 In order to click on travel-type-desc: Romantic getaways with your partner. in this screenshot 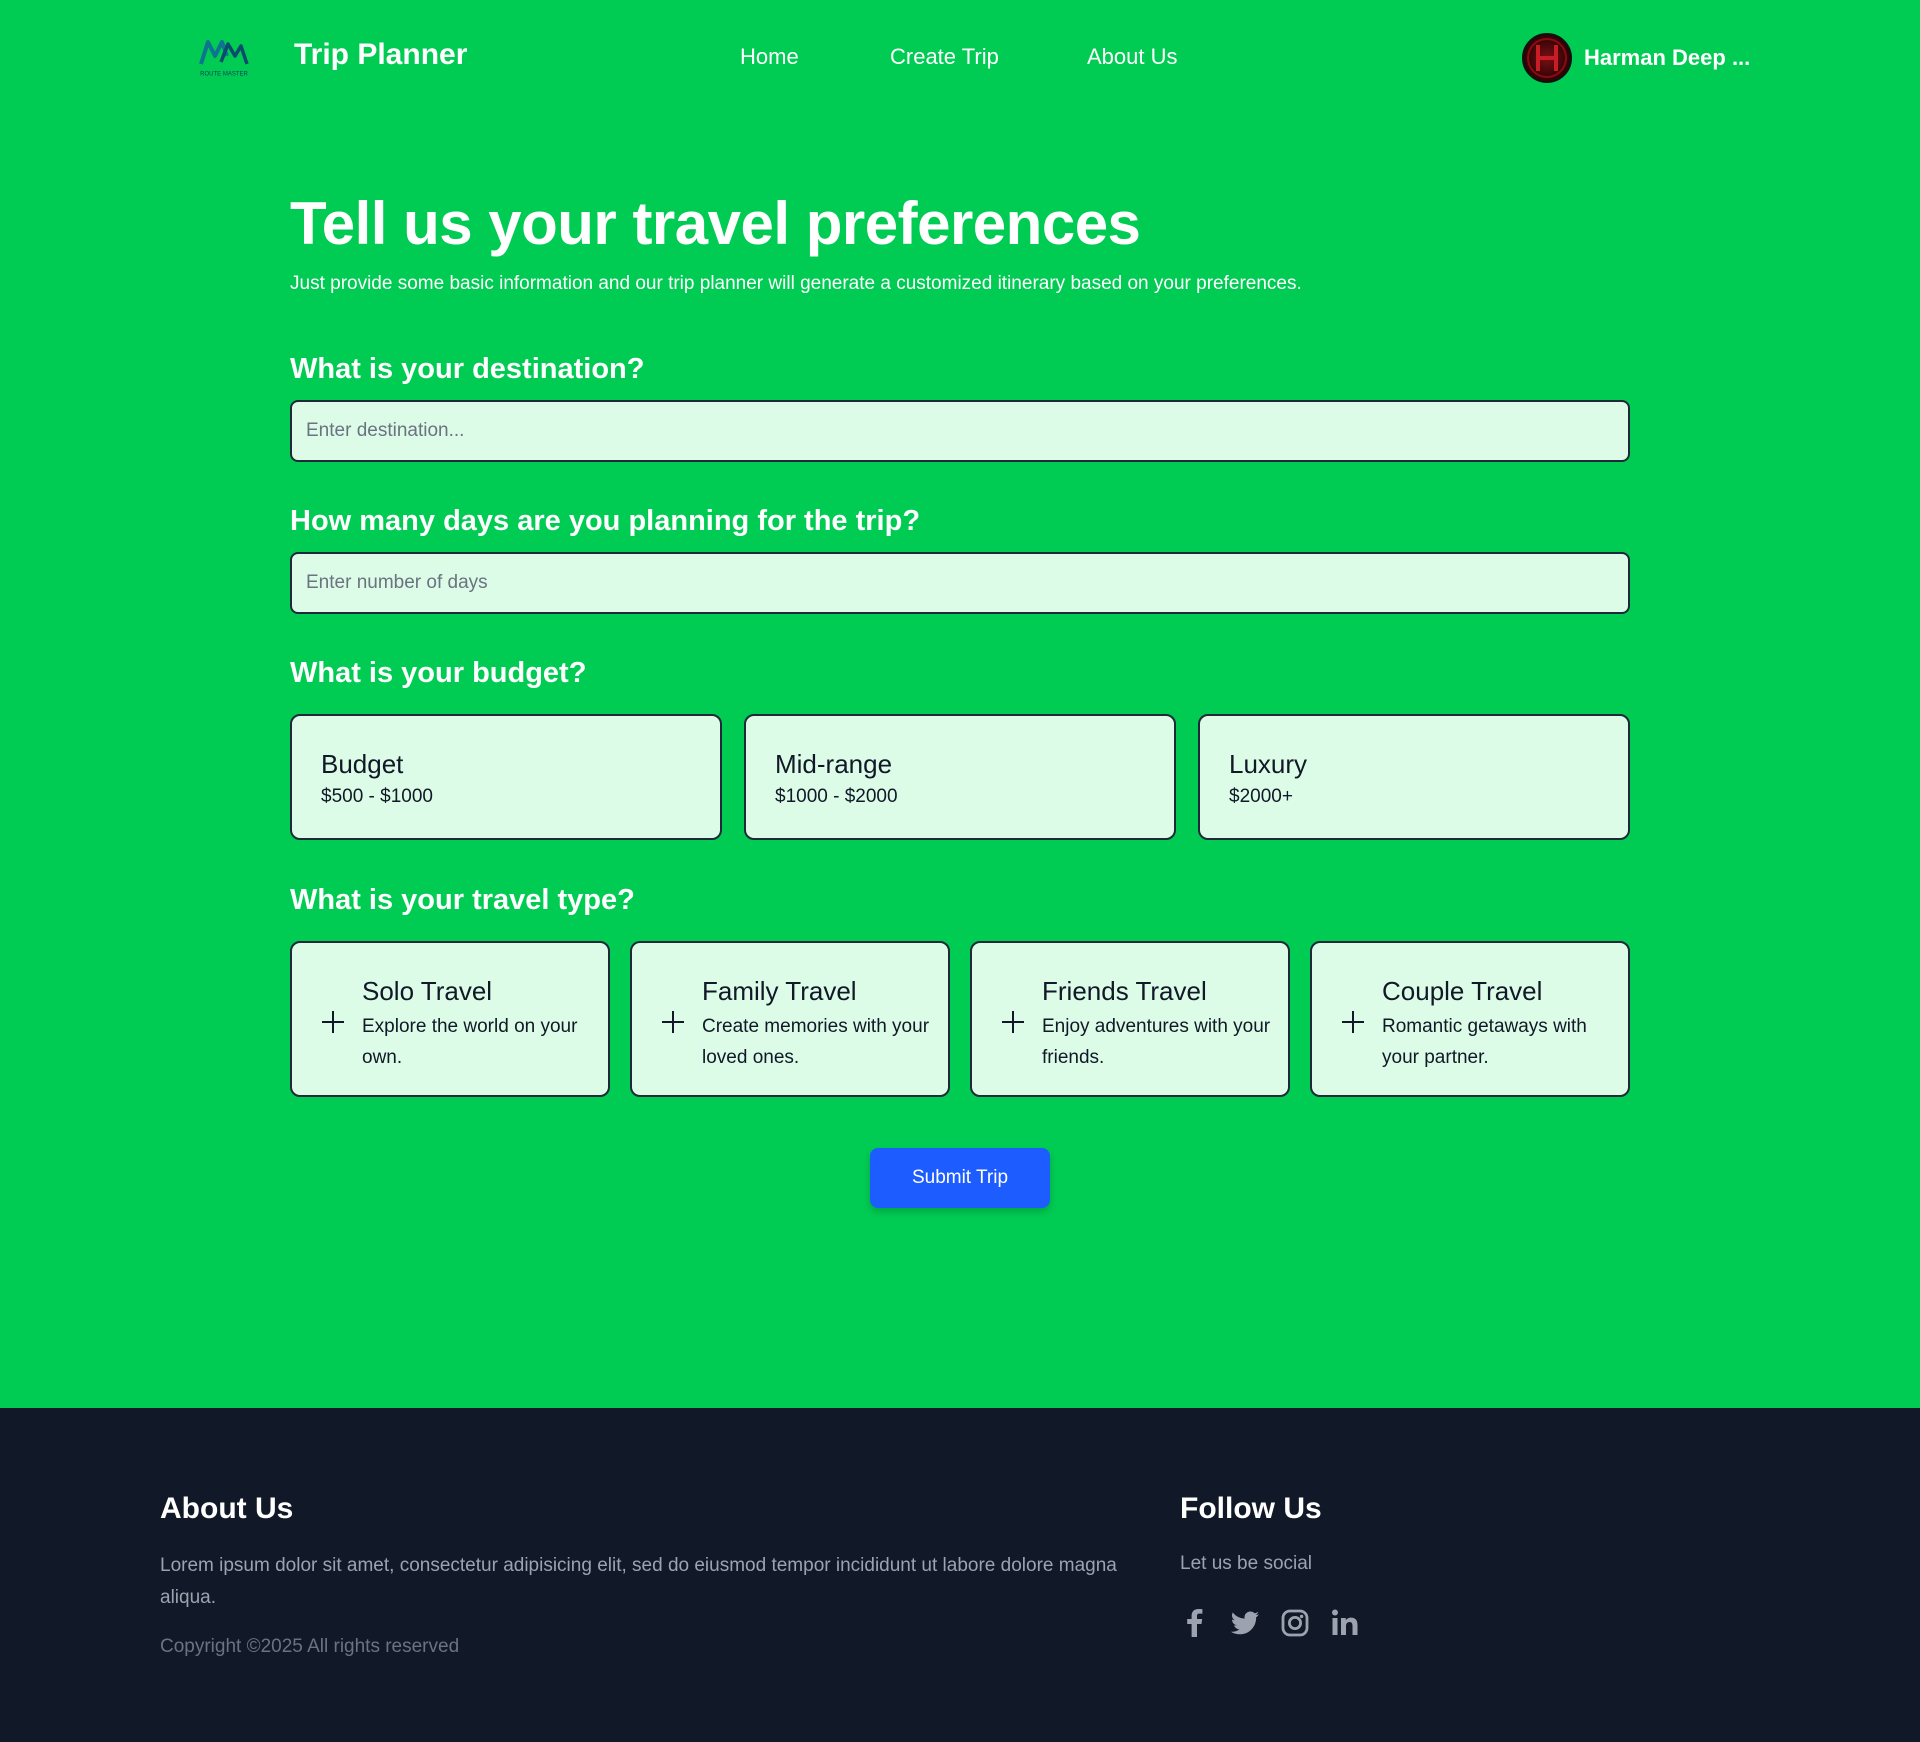, I will do `click(1484, 1042)`.